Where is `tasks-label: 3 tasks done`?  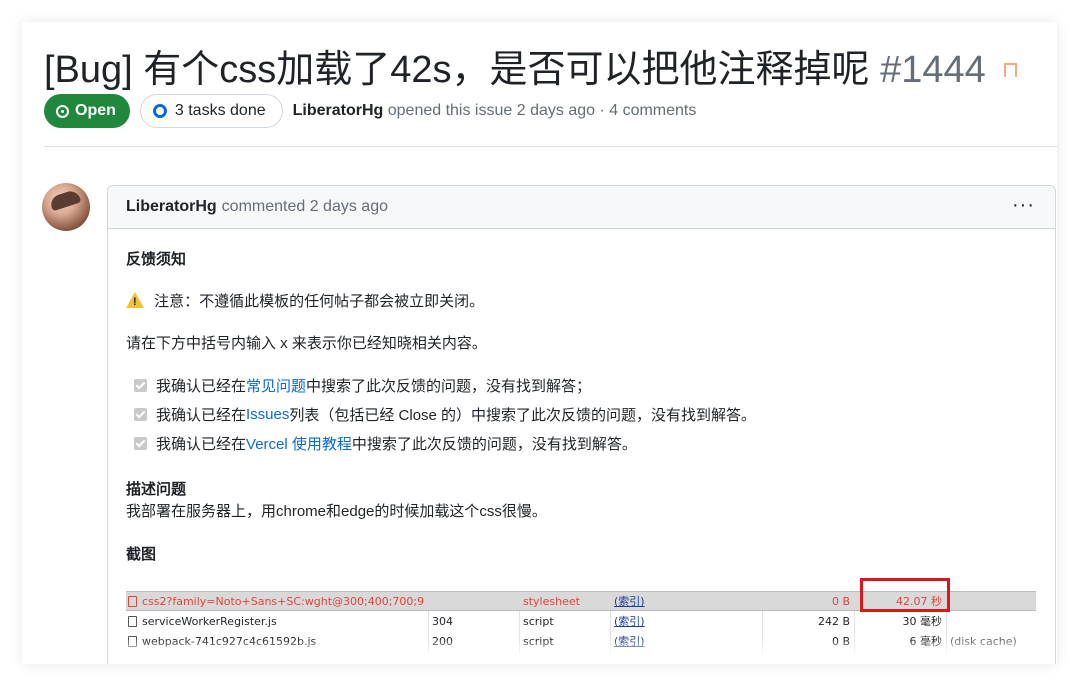 tasks-label: 3 tasks done is located at coordinates (220, 110).